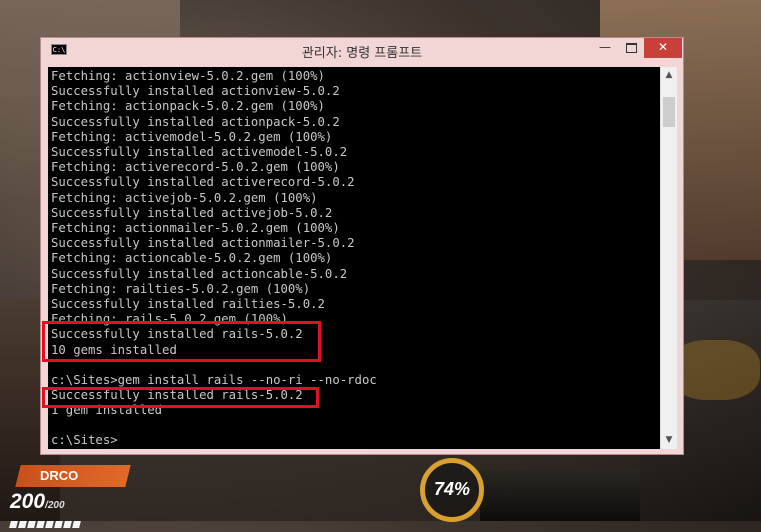 The width and height of the screenshot is (761, 532). What do you see at coordinates (184, 198) in the screenshot?
I see `console-line: Fetching: activejob-5.0.2.gem (100%)` at bounding box center [184, 198].